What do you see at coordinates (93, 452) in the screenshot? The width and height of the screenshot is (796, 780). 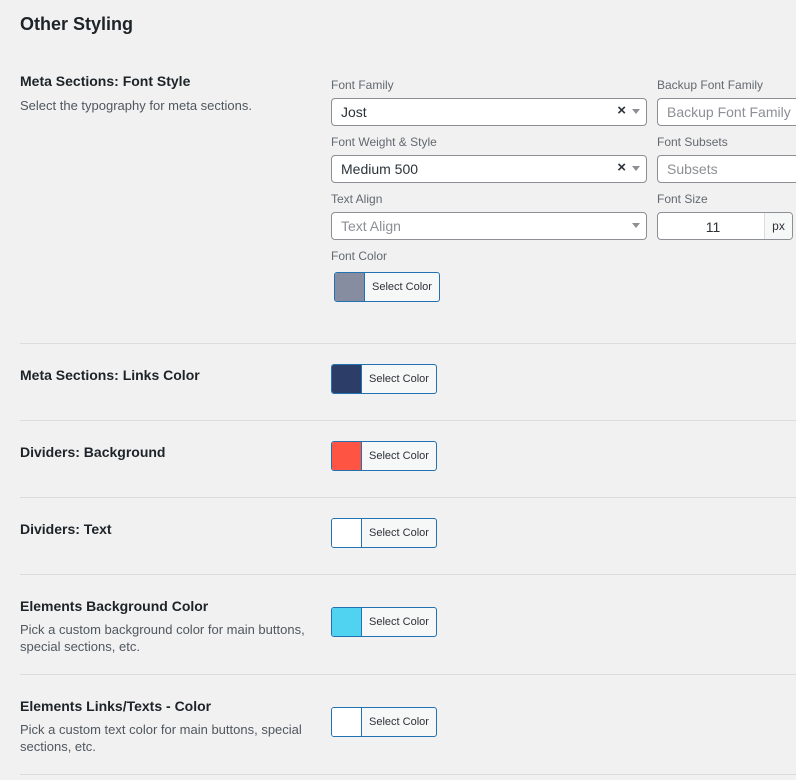 I see `dividers-background-title: Dividers: Background` at bounding box center [93, 452].